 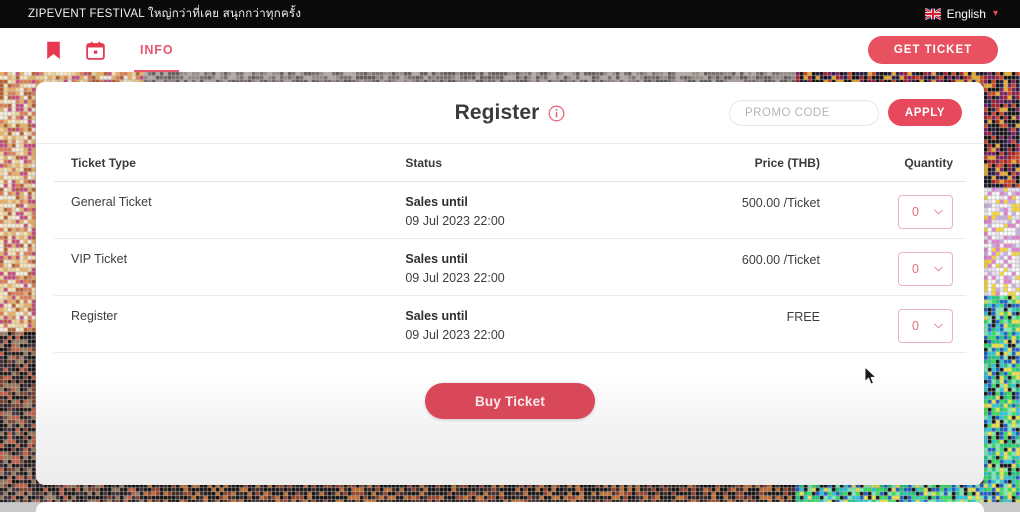 I want to click on language-selector: English ▾, so click(x=961, y=14).